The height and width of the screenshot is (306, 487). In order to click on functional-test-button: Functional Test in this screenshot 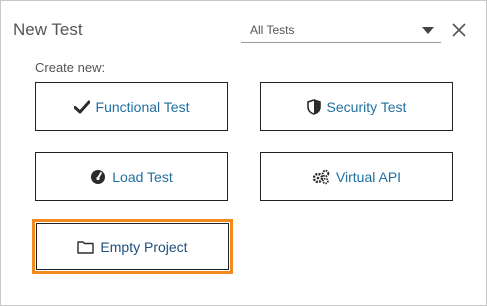, I will do `click(131, 106)`.